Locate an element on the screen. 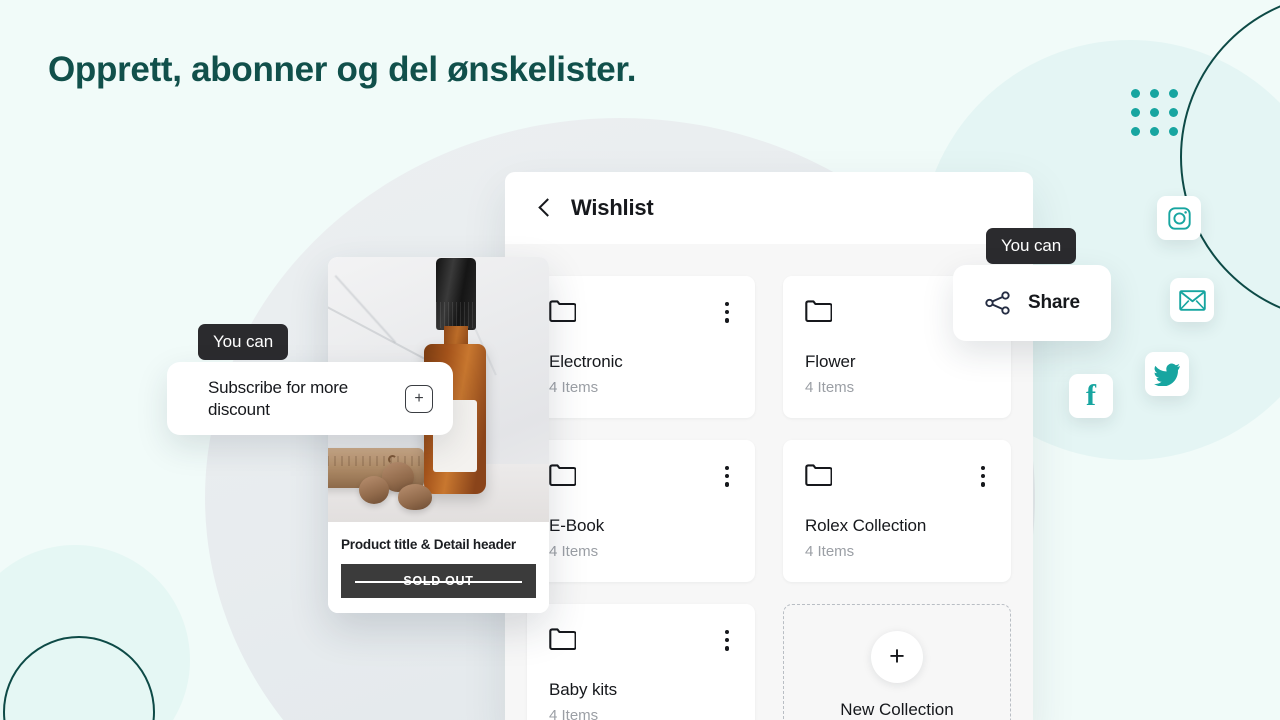 This screenshot has width=1280, height=720. sold-out-button: SOLD OUT is located at coordinates (438, 581).